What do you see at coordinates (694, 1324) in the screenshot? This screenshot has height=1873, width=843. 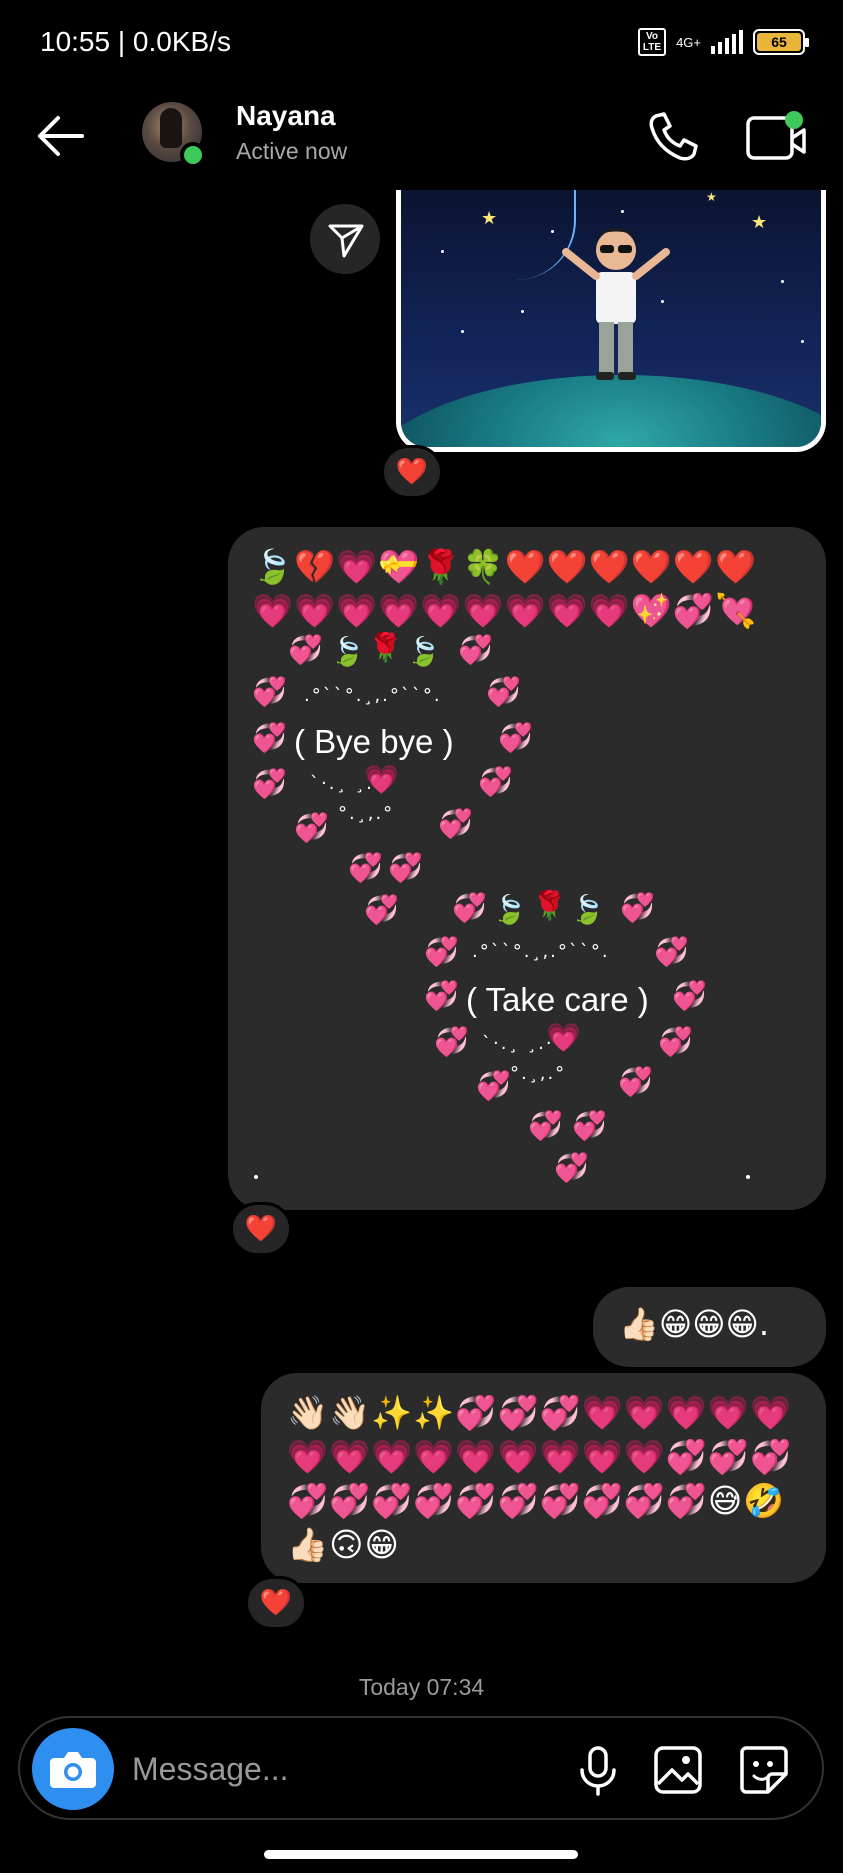 I see `message-text: 👍🏻😁😁😁.` at bounding box center [694, 1324].